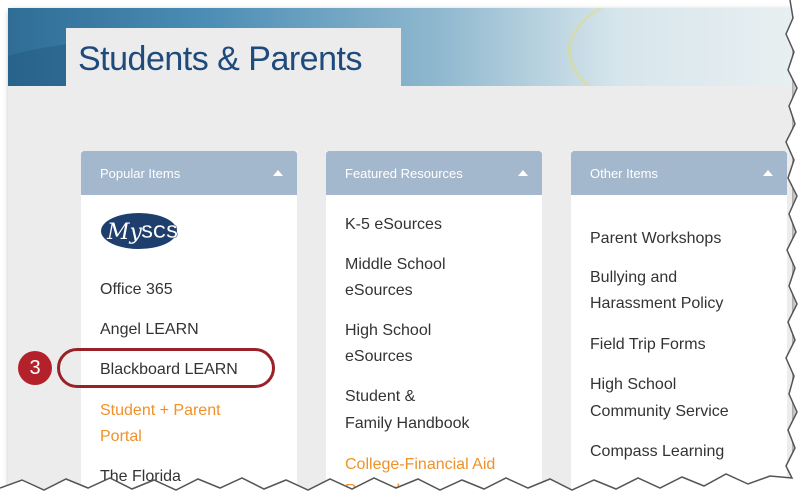  Describe the element at coordinates (404, 173) in the screenshot. I see `panel-header-label: Featured Resources` at that location.